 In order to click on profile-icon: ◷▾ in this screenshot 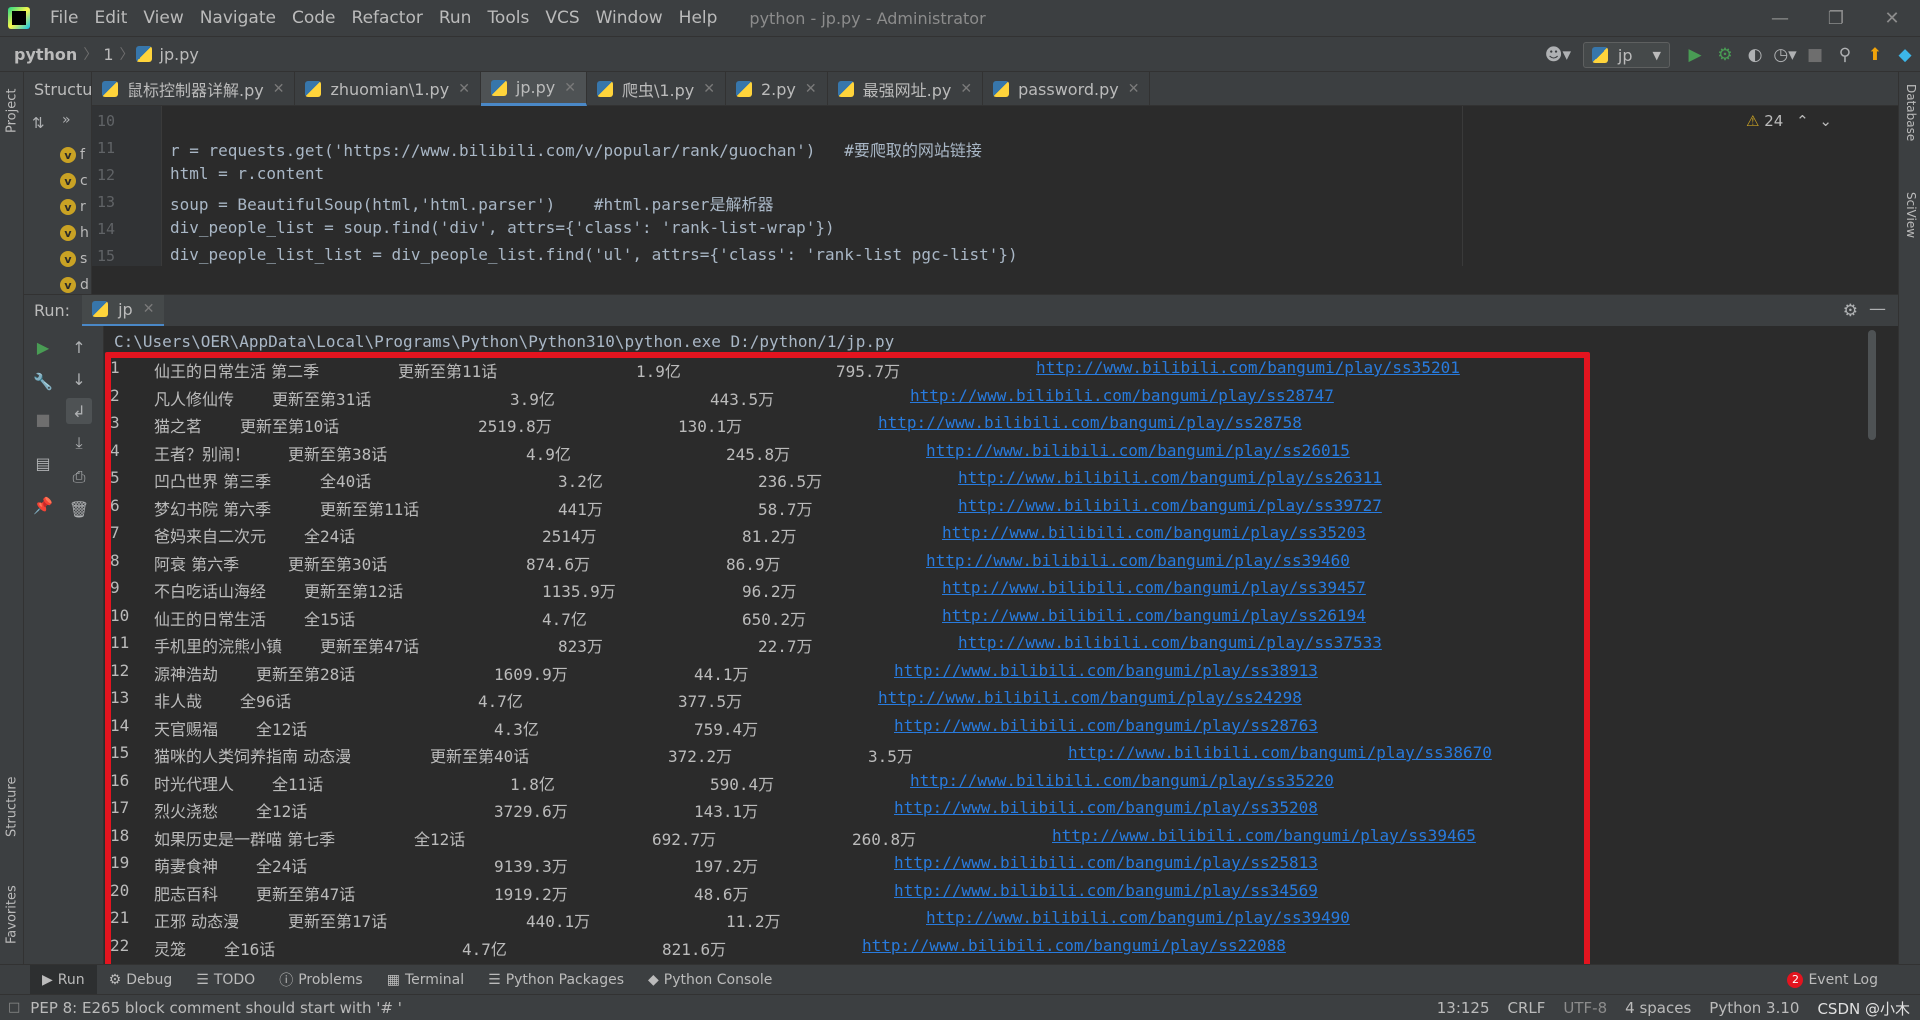, I will do `click(1785, 55)`.